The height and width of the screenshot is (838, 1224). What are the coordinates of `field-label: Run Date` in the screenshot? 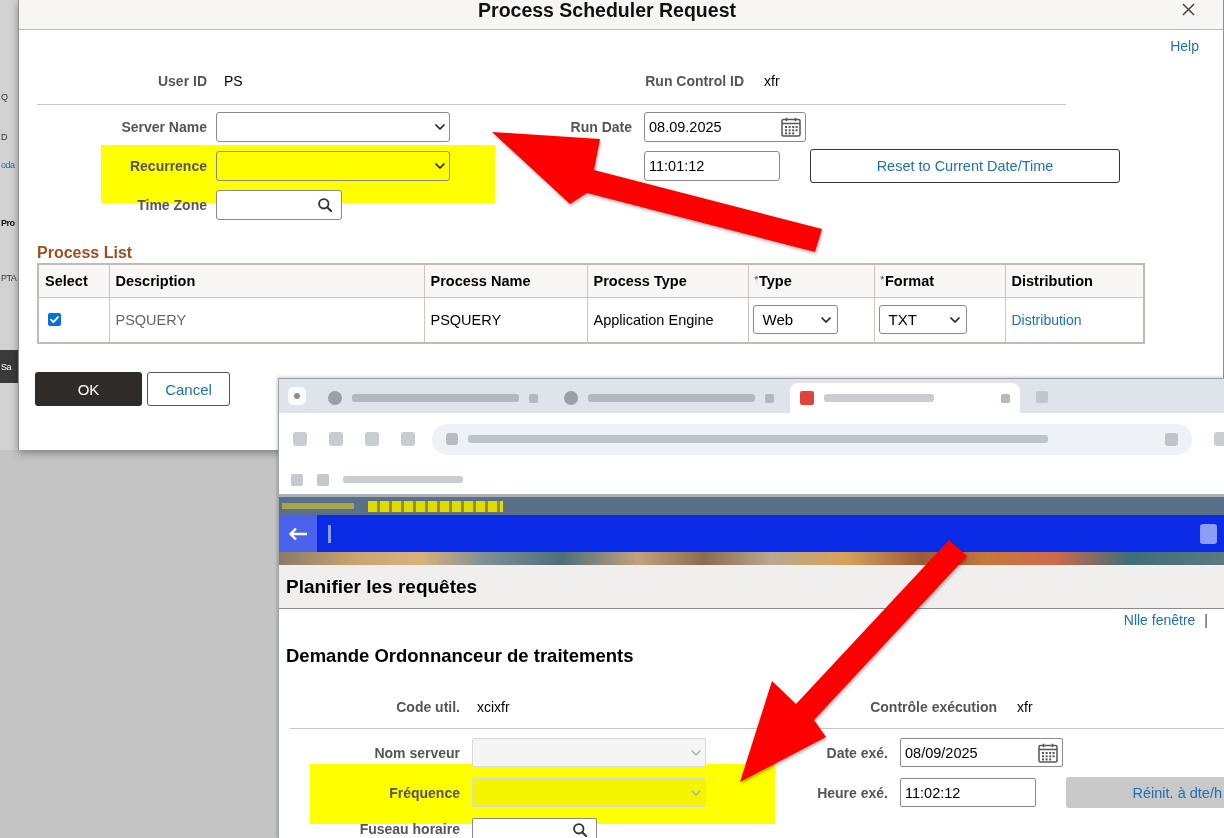 It's located at (601, 127).